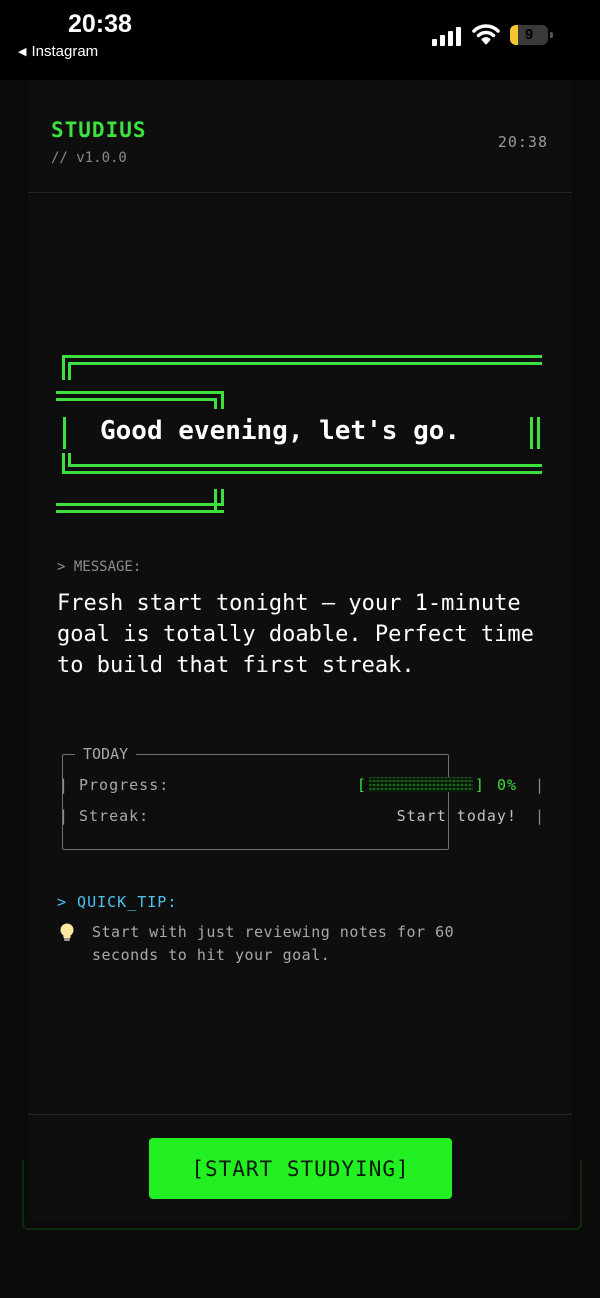 This screenshot has height=1298, width=600. I want to click on footer-divider, so click(300, 1114).